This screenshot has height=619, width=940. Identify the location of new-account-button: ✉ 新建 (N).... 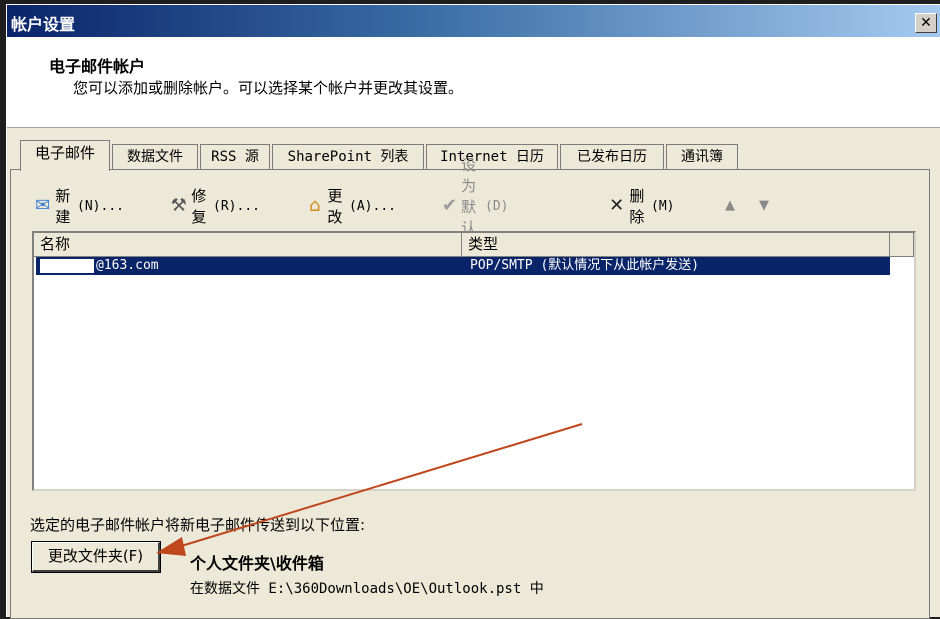
(79, 206).